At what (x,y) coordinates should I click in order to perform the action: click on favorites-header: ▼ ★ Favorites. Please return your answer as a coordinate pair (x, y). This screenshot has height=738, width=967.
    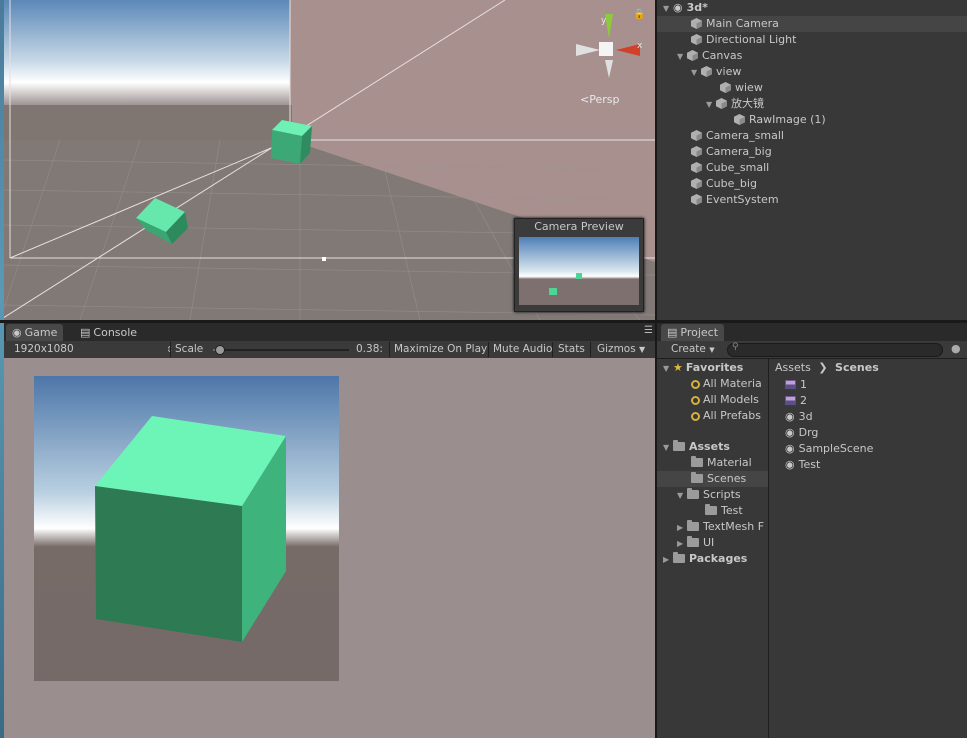
    Looking at the image, I should click on (703, 368).